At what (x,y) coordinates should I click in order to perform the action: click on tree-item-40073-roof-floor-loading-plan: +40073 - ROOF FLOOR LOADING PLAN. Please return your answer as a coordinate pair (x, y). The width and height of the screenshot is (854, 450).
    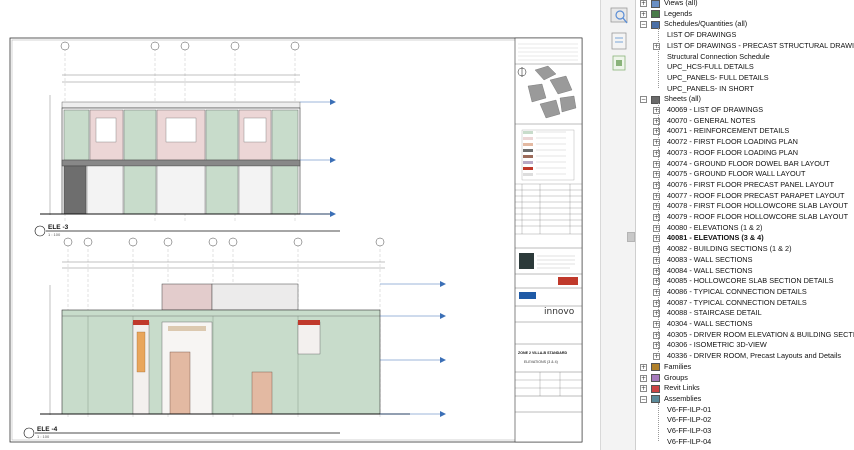
    Looking at the image, I should click on (745, 153).